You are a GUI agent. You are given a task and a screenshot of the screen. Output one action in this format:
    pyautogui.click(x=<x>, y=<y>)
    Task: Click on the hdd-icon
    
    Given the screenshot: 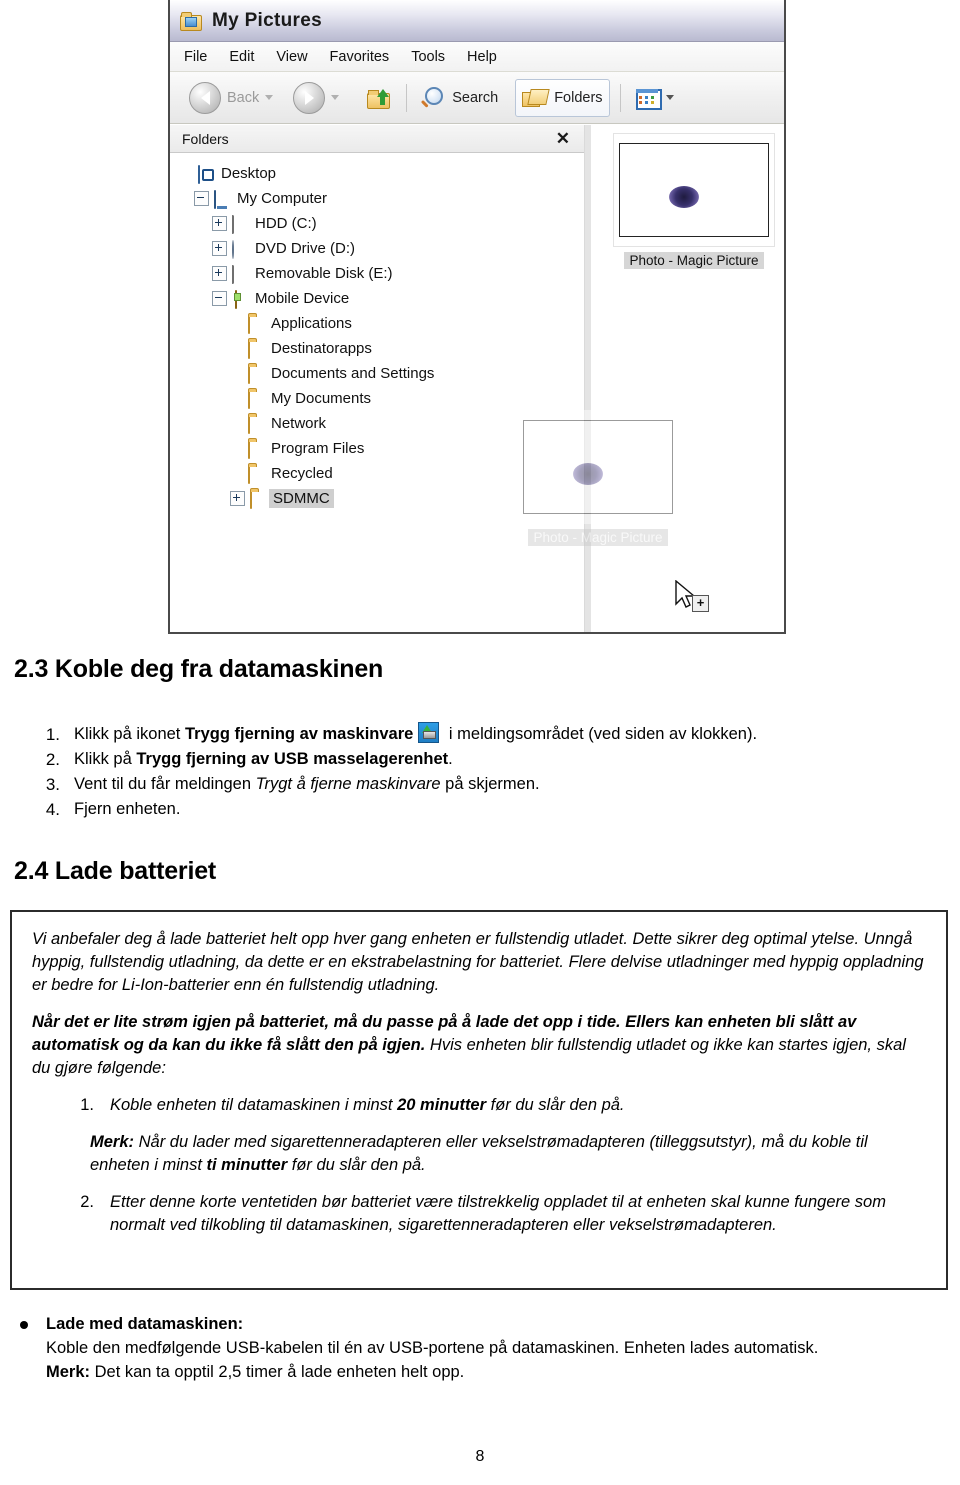 What is the action you would take?
    pyautogui.click(x=240, y=224)
    